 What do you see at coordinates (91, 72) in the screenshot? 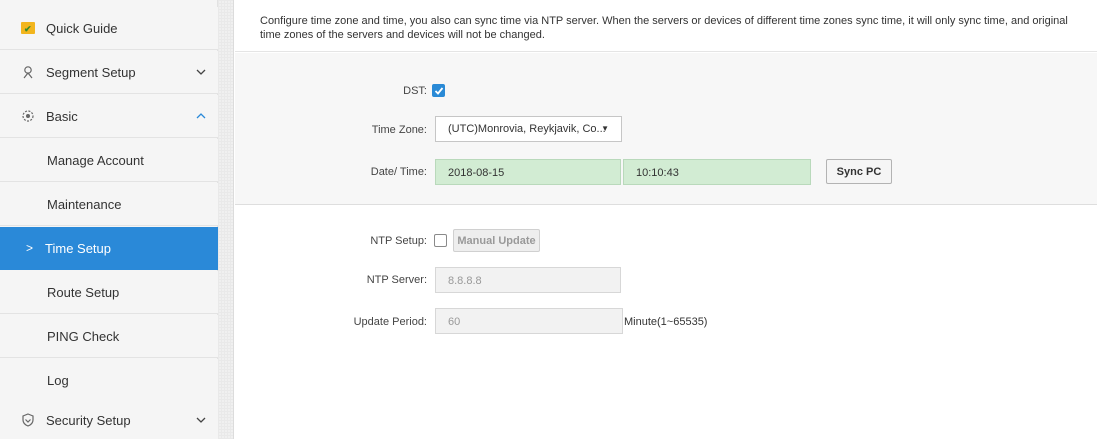
I see `sidebar-item-label: Segment Setup` at bounding box center [91, 72].